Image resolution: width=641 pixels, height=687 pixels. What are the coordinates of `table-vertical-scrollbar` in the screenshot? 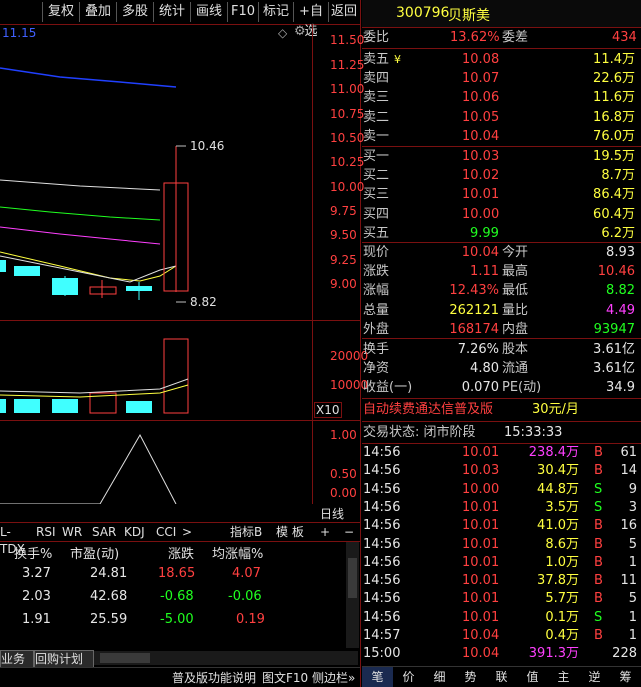 It's located at (352, 595).